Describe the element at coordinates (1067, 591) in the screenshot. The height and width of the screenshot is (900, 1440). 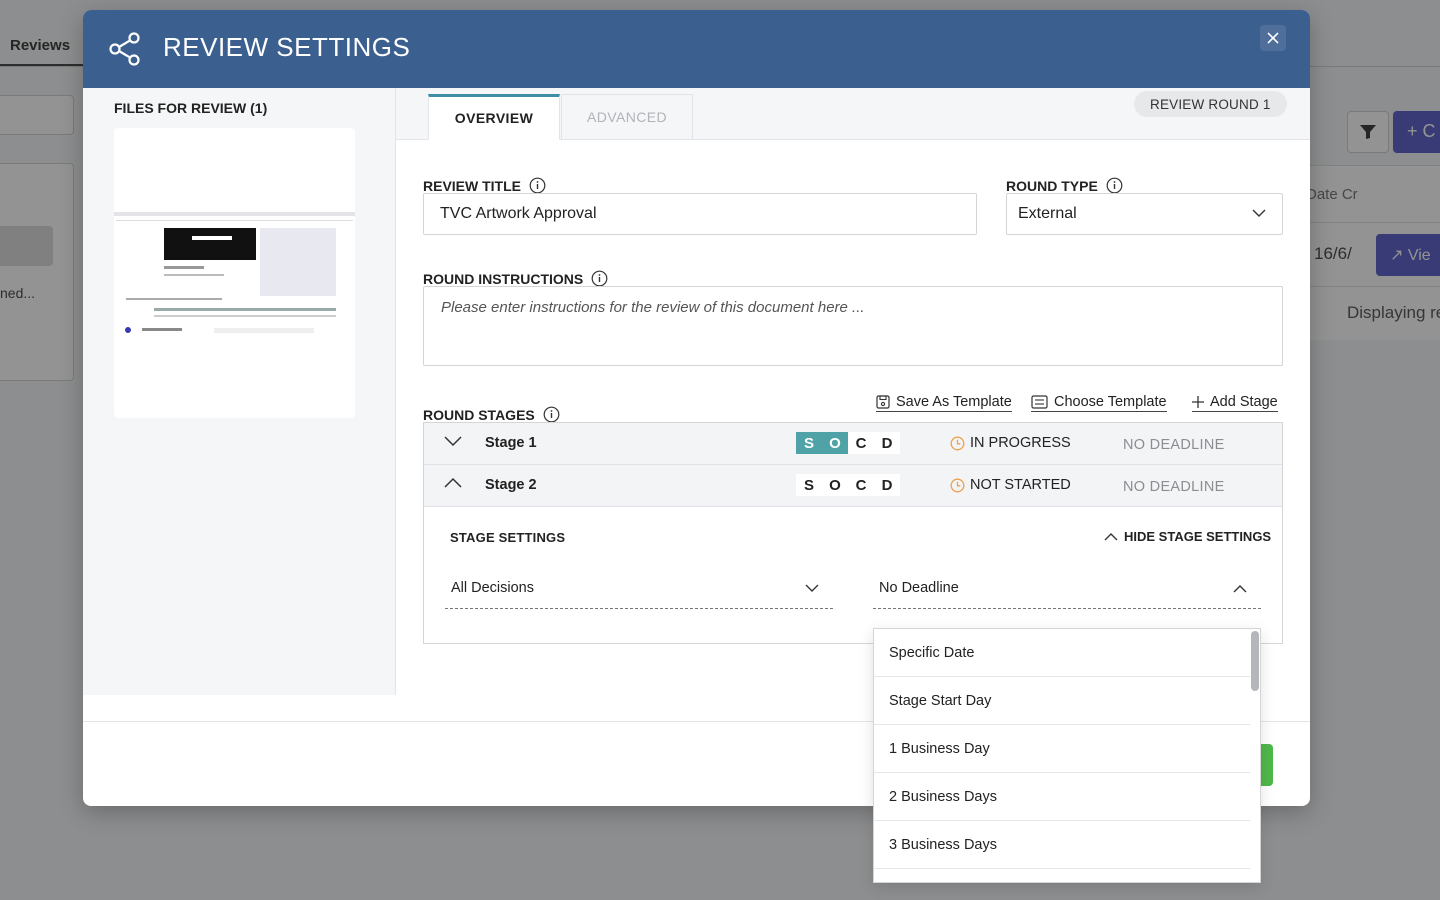
I see `deadline-select: No Deadline` at that location.